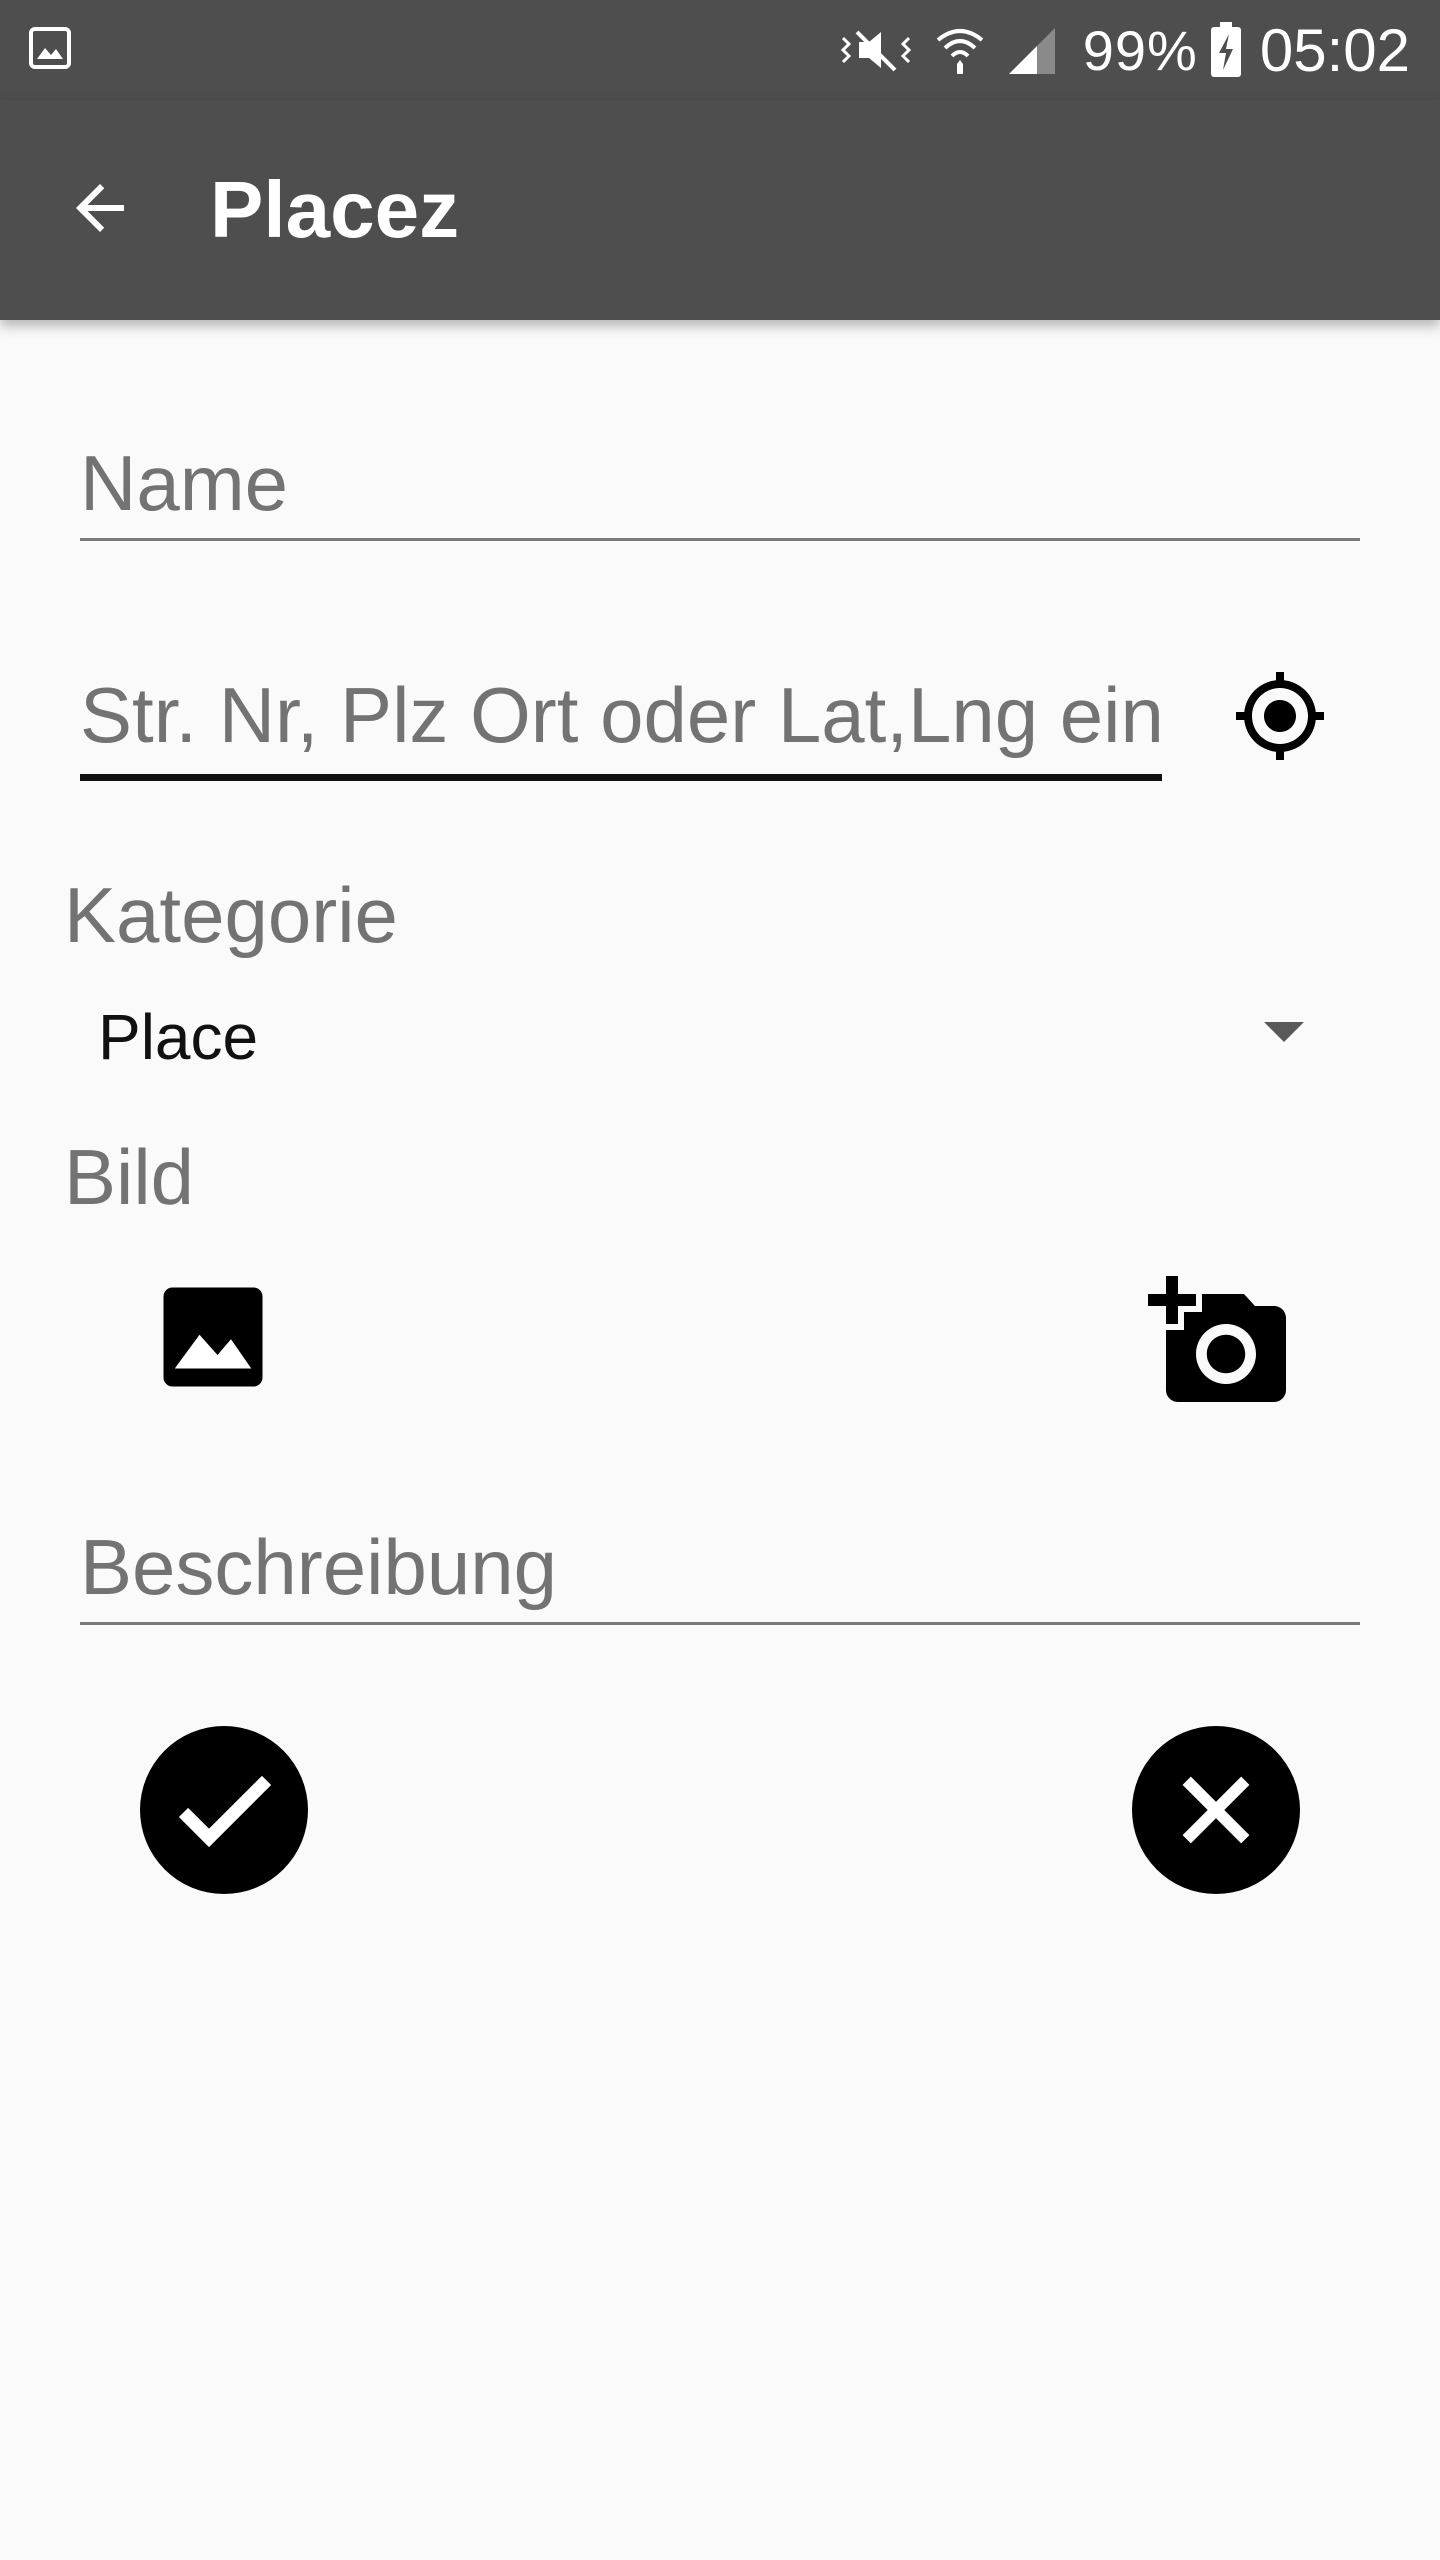 Image resolution: width=1440 pixels, height=2560 pixels. I want to click on app-bar: Placez, so click(720, 210).